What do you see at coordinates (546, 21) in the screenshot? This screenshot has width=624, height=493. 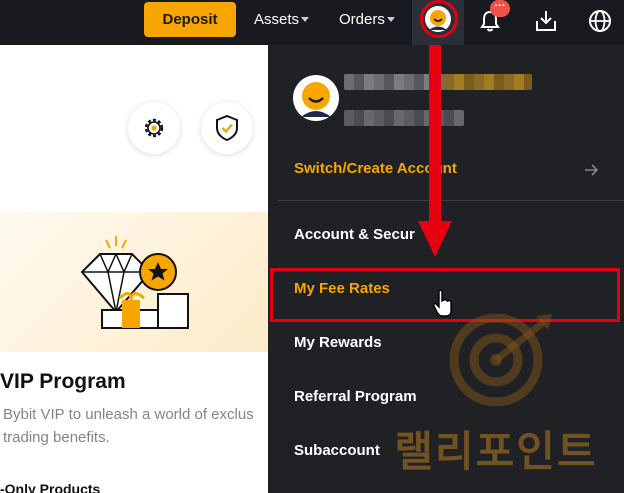 I see `download-icon` at bounding box center [546, 21].